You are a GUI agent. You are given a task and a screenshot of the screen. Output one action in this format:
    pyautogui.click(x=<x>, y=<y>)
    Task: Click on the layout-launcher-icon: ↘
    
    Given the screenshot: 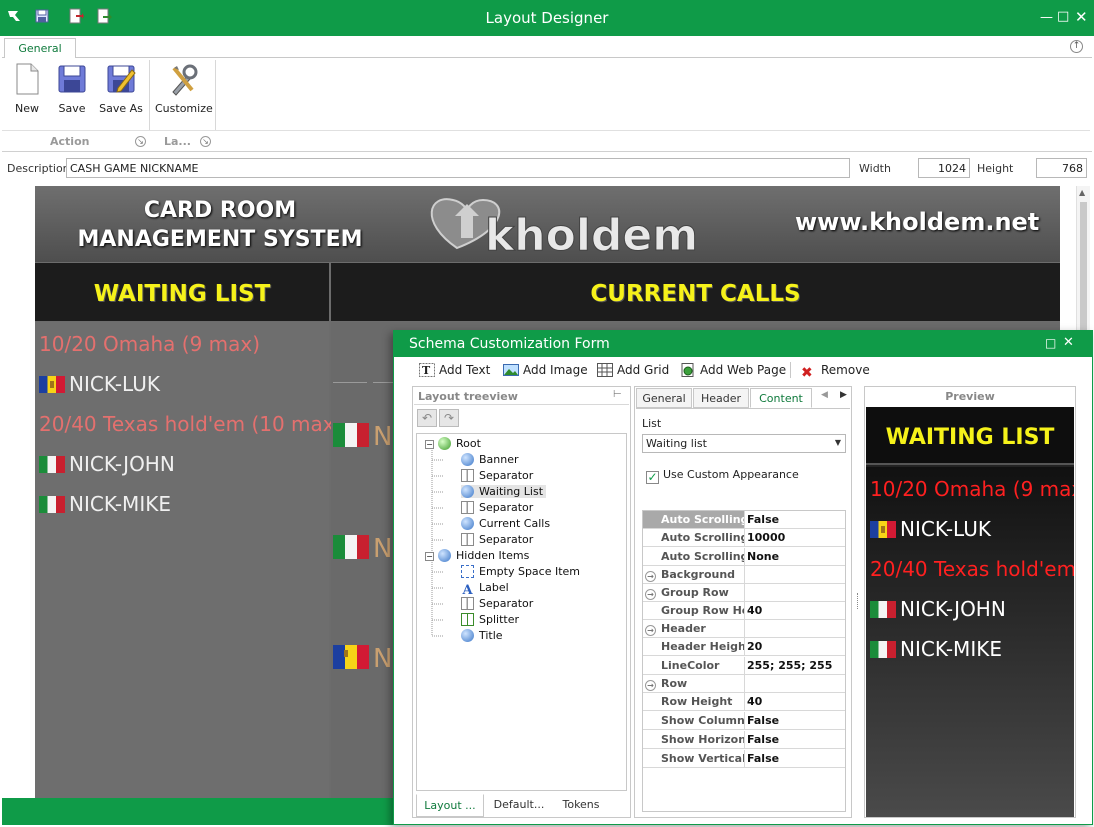 What is the action you would take?
    pyautogui.click(x=205, y=141)
    